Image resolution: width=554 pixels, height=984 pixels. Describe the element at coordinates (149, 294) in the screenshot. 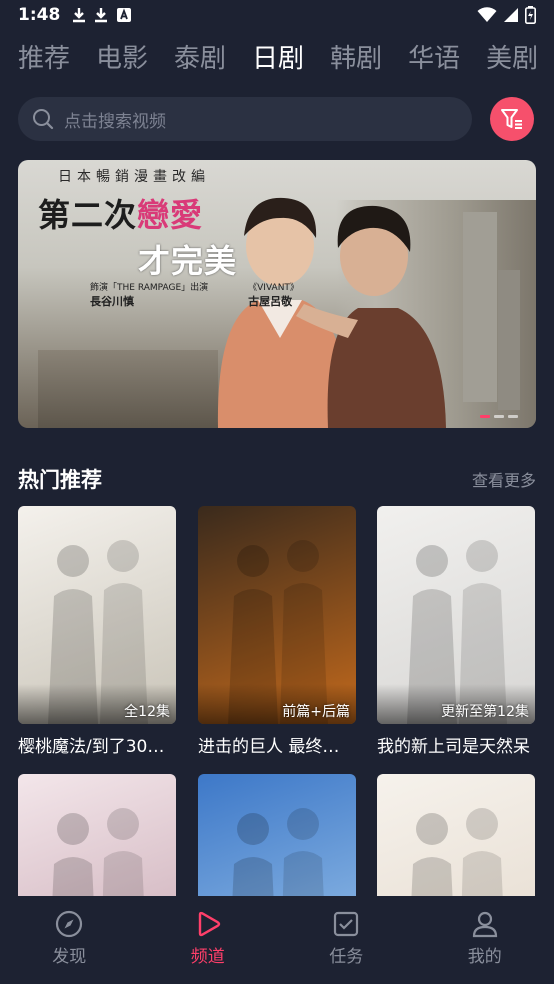

I see `cast-member: 飾演「THE RAMPAGE」出演 長谷川慎` at that location.